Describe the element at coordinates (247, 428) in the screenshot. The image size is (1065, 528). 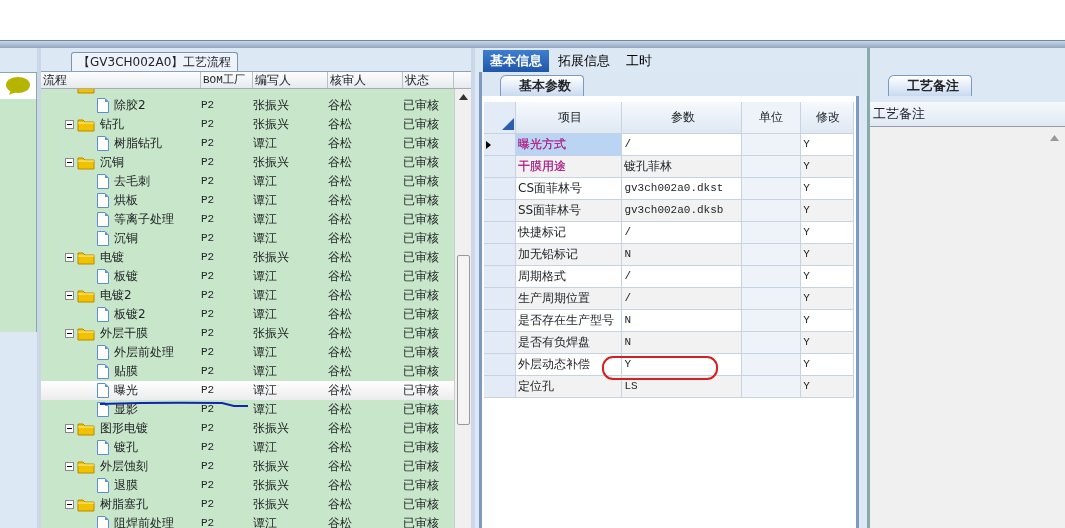
I see `tree-row: 图形电镀 P2 张振兴 谷松 已审核` at that location.